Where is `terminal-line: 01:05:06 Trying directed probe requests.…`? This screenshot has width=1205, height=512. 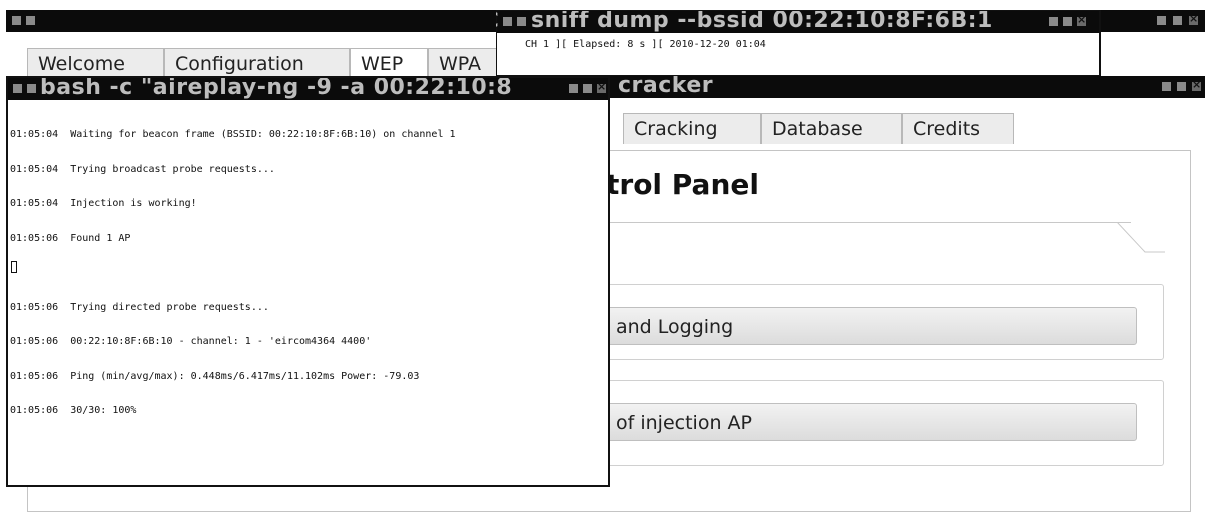
terminal-line: 01:05:06 Trying directed probe requests.… is located at coordinates (139, 307).